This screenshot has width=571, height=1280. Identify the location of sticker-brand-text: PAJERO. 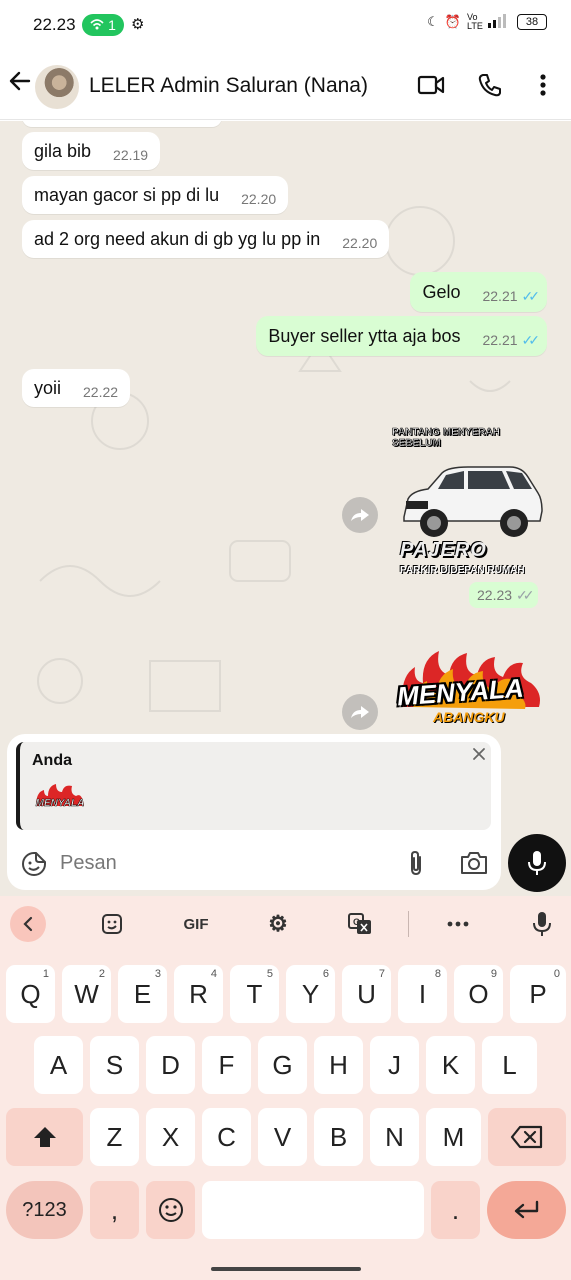
(443, 550).